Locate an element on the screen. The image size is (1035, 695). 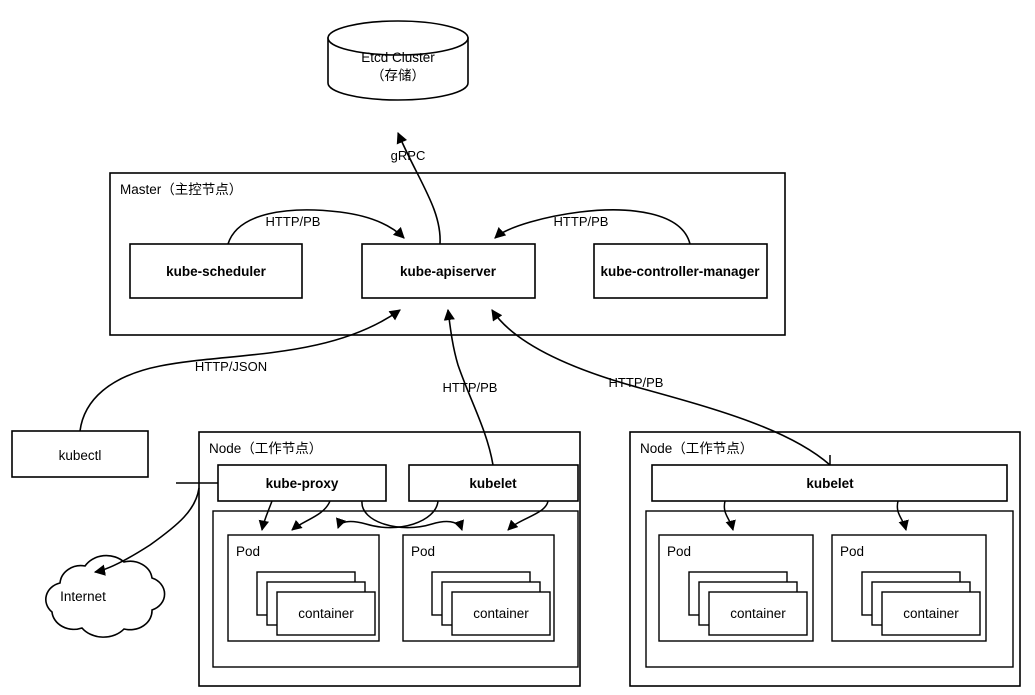
node-1-pod-2-label: Pod is located at coordinates (423, 551).